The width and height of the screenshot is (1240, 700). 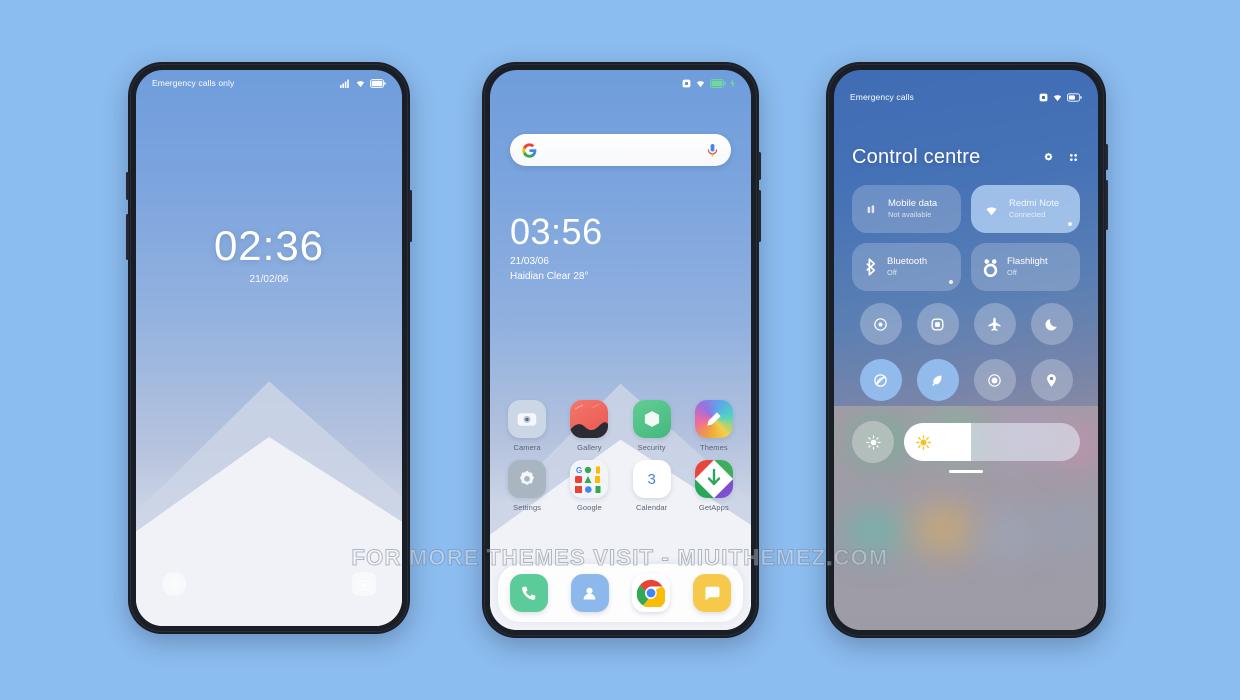 I want to click on lock-time: 02:36, so click(x=269, y=245).